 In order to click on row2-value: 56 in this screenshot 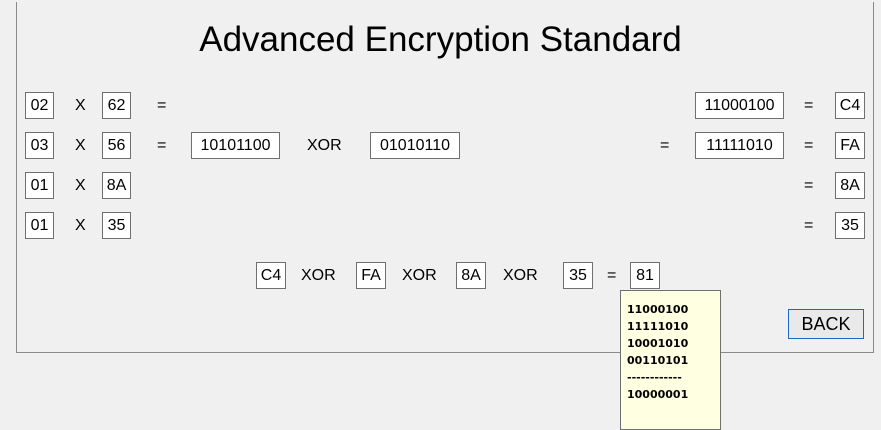, I will do `click(116, 145)`.